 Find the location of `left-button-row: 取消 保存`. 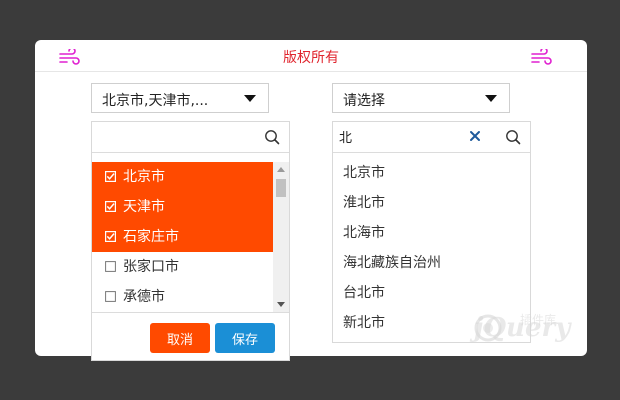

left-button-row: 取消 保存 is located at coordinates (190, 335).